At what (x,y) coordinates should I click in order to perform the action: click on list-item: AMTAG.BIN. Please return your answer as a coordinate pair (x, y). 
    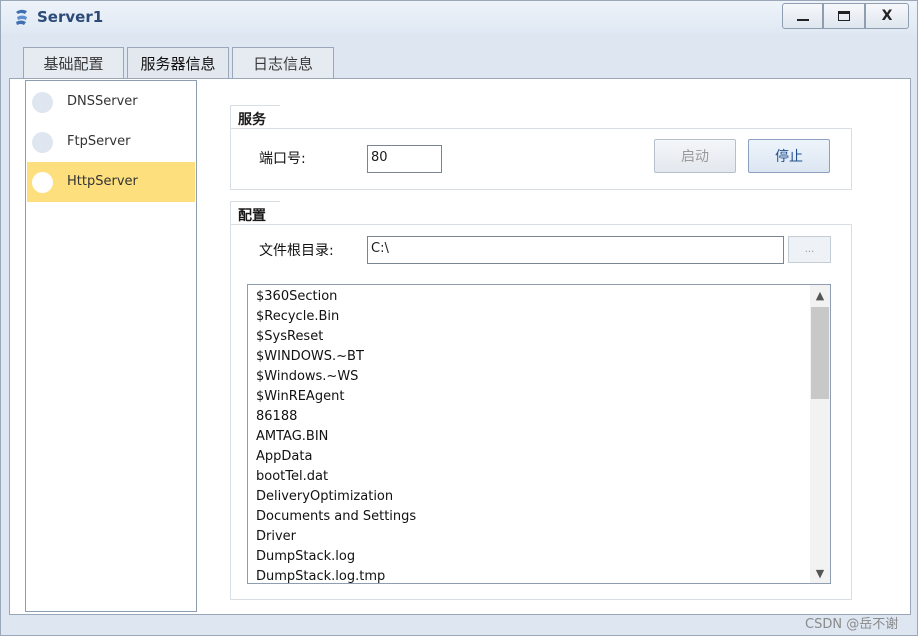
    Looking at the image, I should click on (292, 436).